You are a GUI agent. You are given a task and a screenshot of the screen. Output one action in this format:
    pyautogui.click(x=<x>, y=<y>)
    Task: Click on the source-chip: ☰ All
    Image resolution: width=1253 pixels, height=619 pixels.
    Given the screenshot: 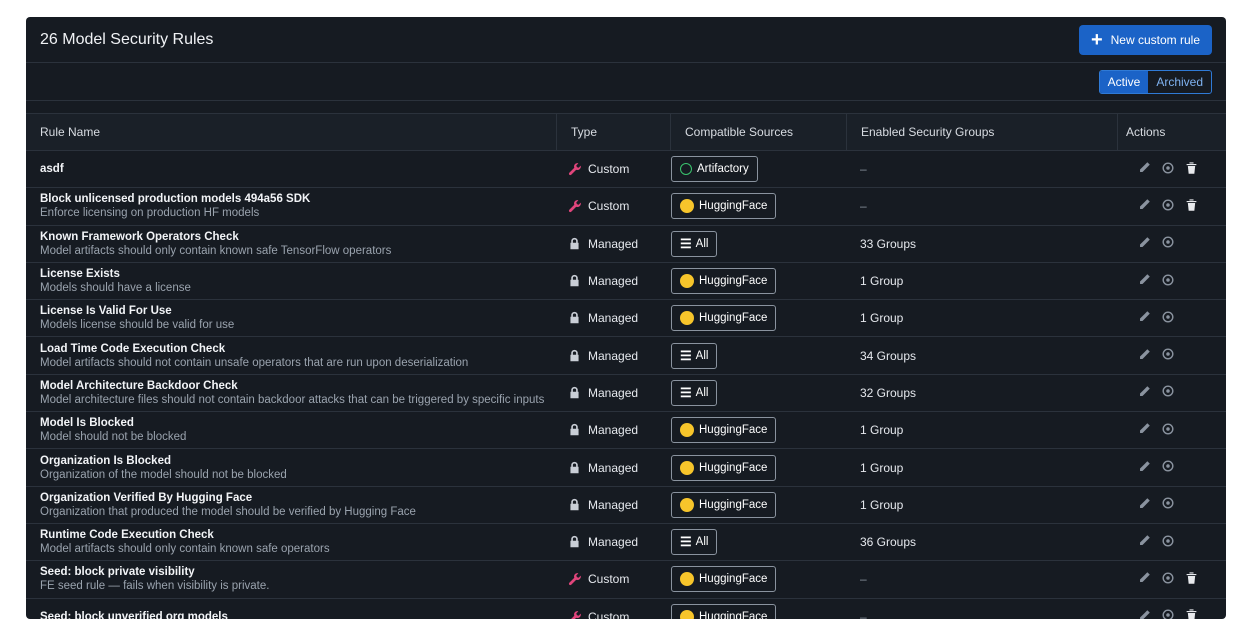 What is the action you would take?
    pyautogui.click(x=694, y=355)
    